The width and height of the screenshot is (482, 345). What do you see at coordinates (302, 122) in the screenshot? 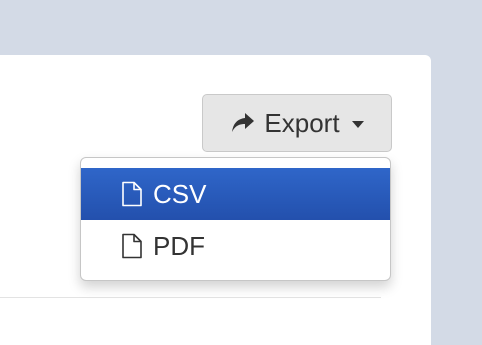
I see `export-button-label: Export` at bounding box center [302, 122].